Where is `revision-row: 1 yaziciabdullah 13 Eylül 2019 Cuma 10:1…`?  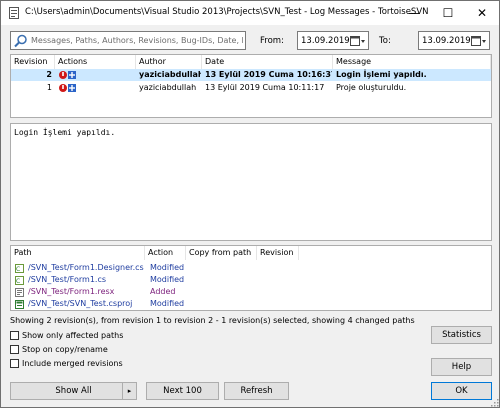 revision-row: 1 yaziciabdullah 13 Eylül 2019 Cuma 10:1… is located at coordinates (251, 88).